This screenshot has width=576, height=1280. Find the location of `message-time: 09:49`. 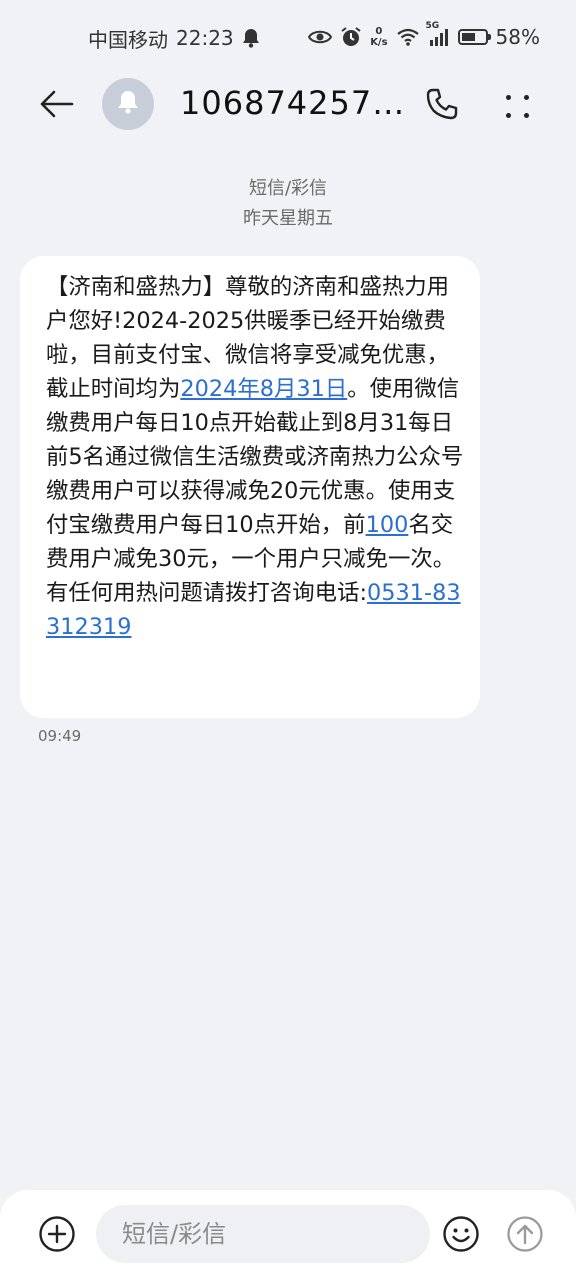

message-time: 09:49 is located at coordinates (60, 736).